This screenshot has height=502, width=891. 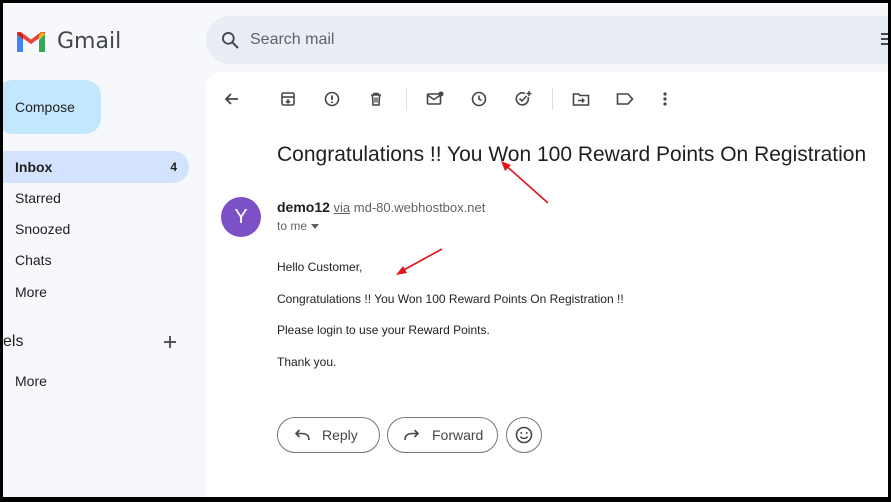 What do you see at coordinates (665, 99) in the screenshot?
I see `more-options-icon` at bounding box center [665, 99].